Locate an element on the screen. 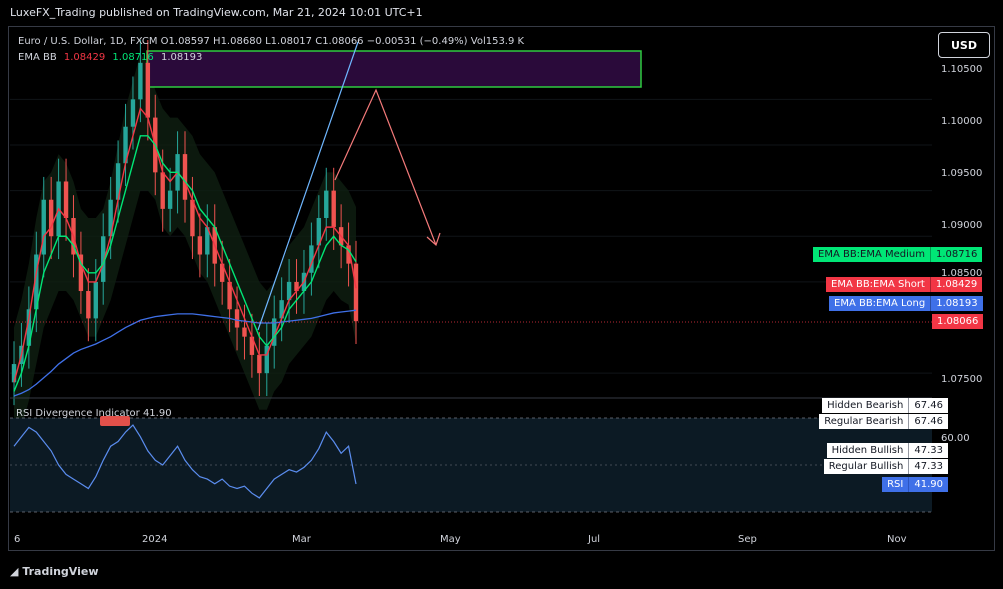 This screenshot has height=589, width=1003. y-tick-label: 1.10000 is located at coordinates (962, 121).